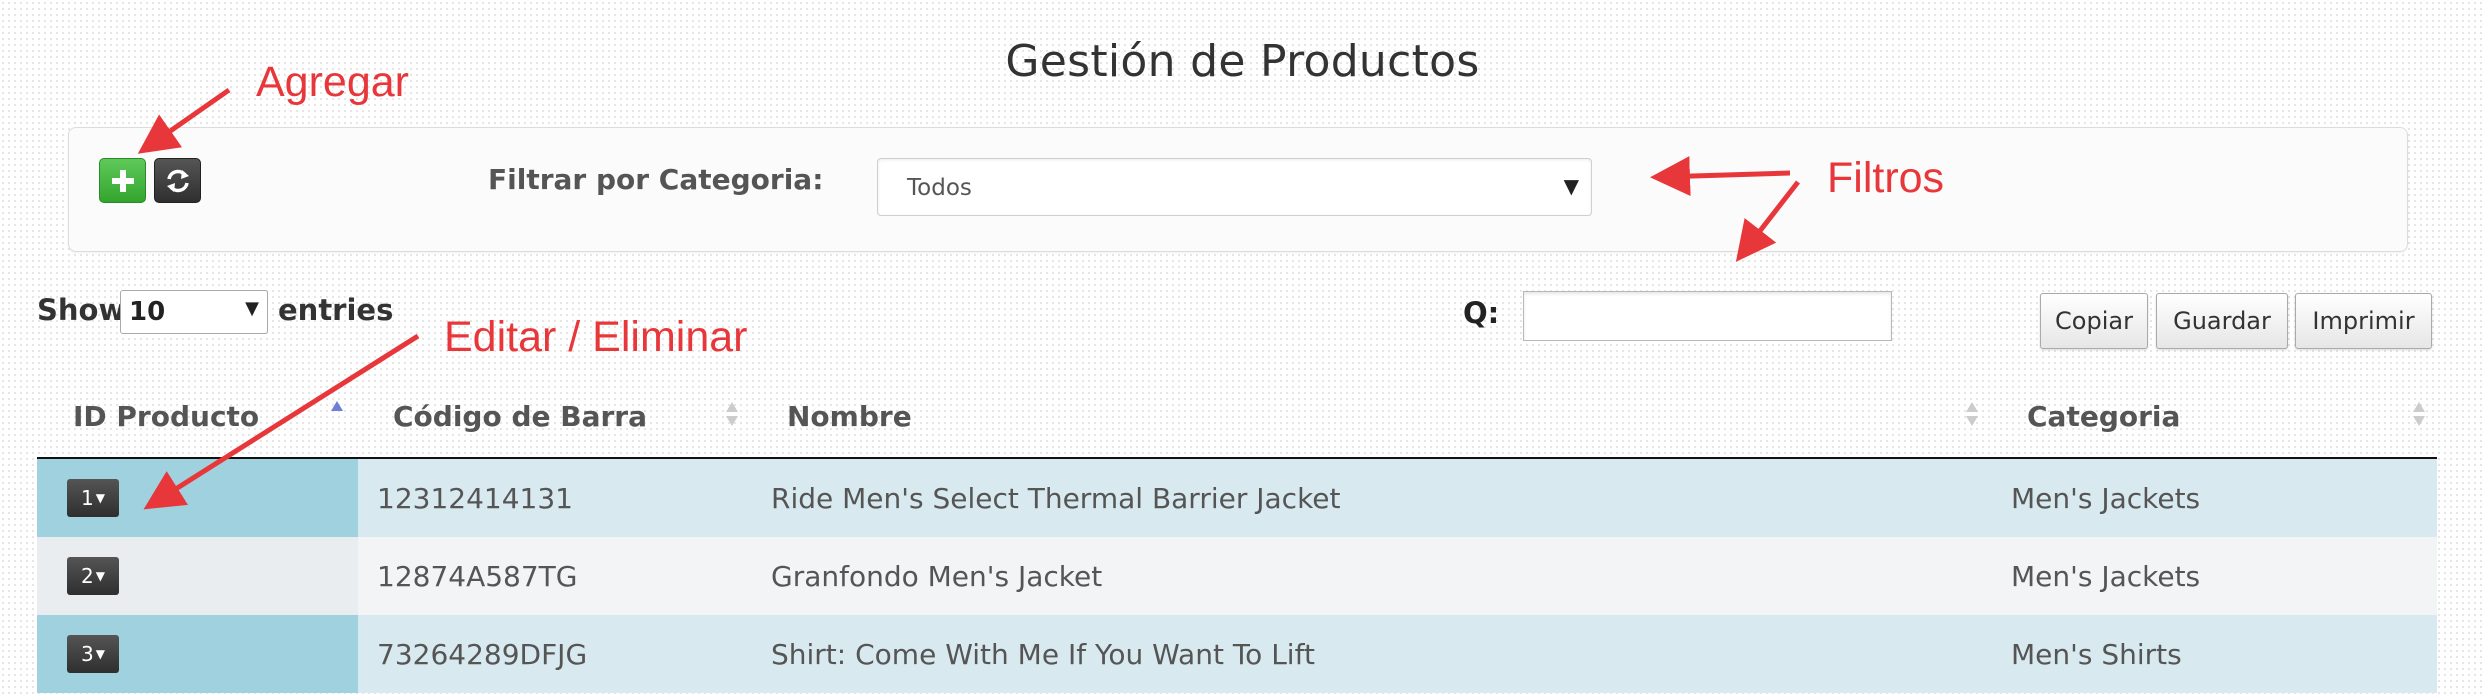 Image resolution: width=2485 pixels, height=695 pixels. What do you see at coordinates (197, 654) in the screenshot?
I see `id-cell: 3 ▼` at bounding box center [197, 654].